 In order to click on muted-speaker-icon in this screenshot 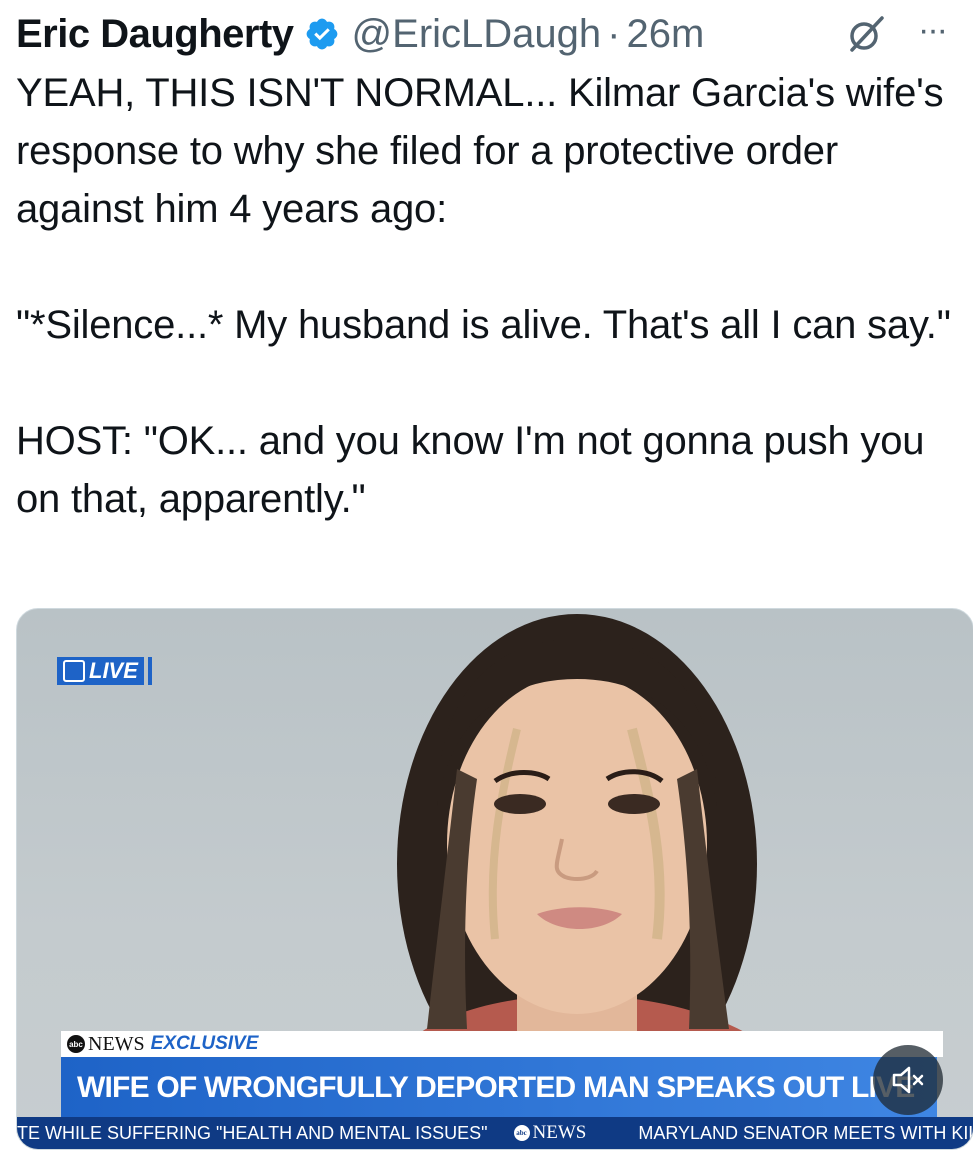, I will do `click(908, 1080)`.